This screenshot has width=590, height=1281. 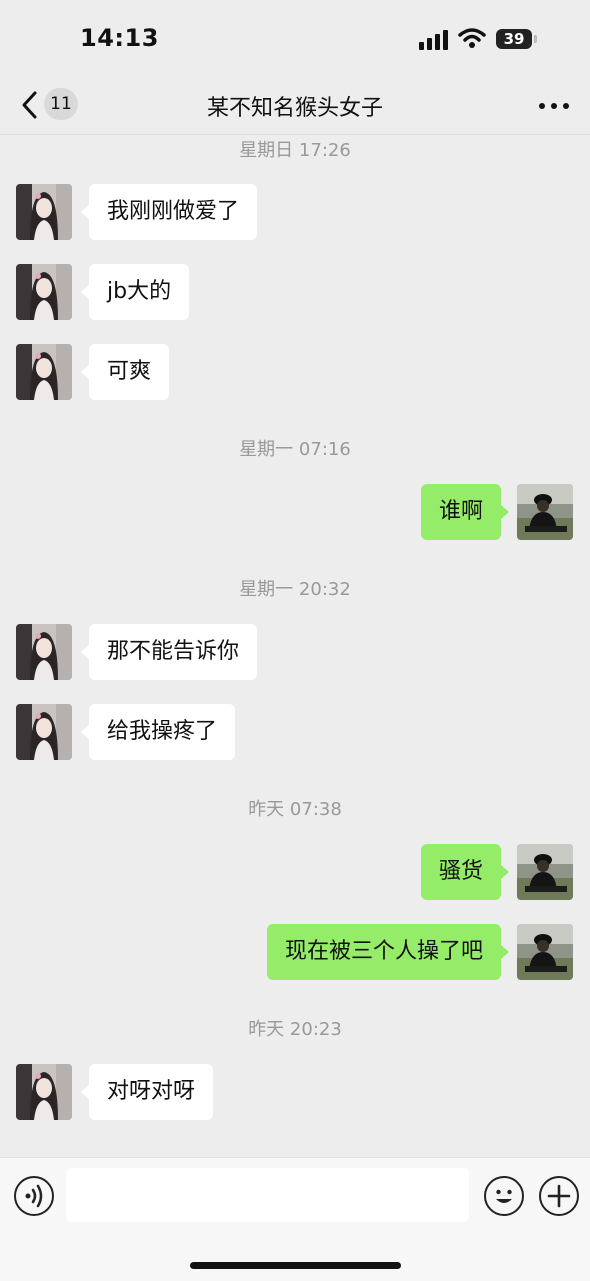 I want to click on incoming-message-bubble: 我刚刚做爱了, so click(x=169, y=212).